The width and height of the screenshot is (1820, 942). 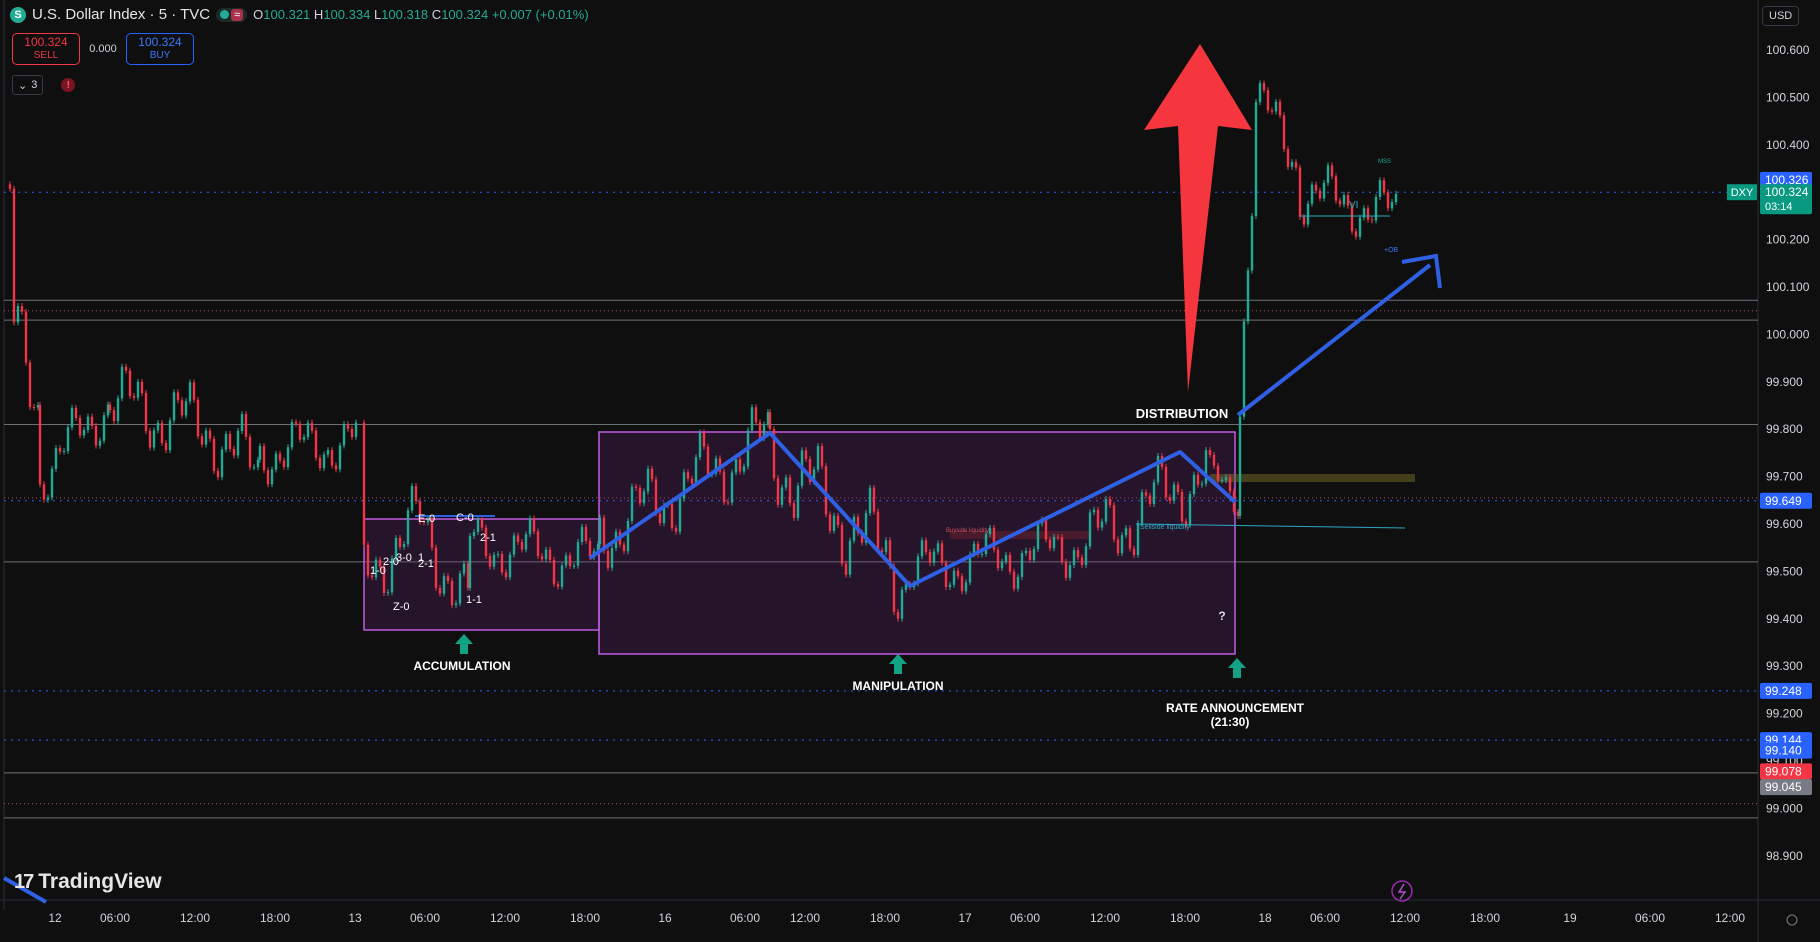 What do you see at coordinates (232, 14) in the screenshot?
I see `market-status: ≈` at bounding box center [232, 14].